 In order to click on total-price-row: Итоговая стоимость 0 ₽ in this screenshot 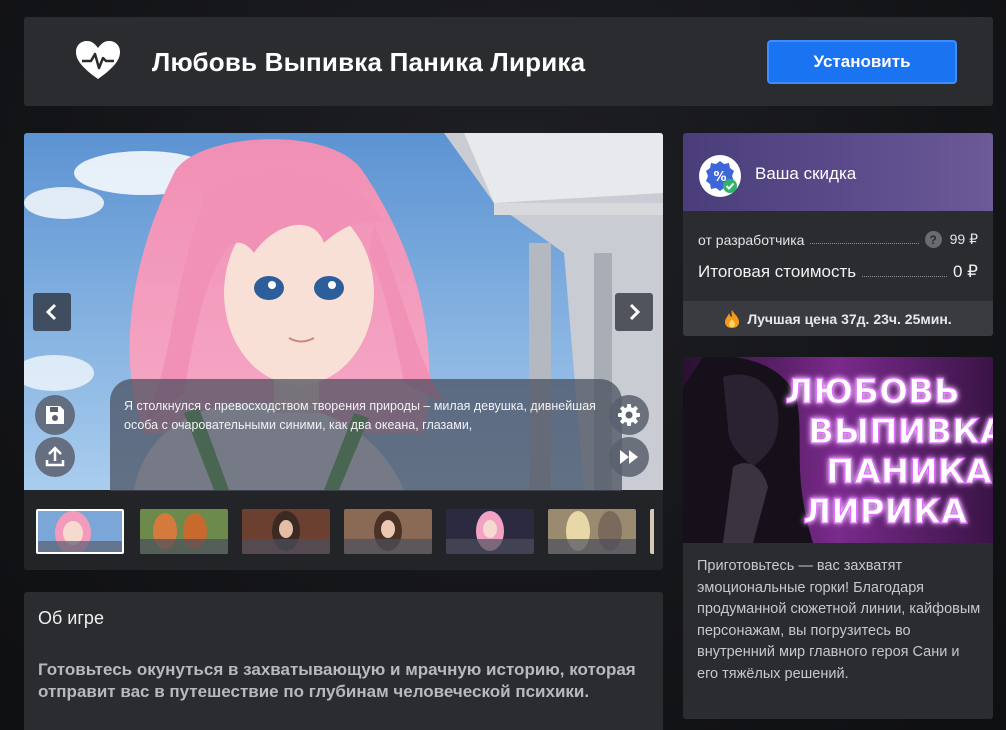, I will do `click(838, 272)`.